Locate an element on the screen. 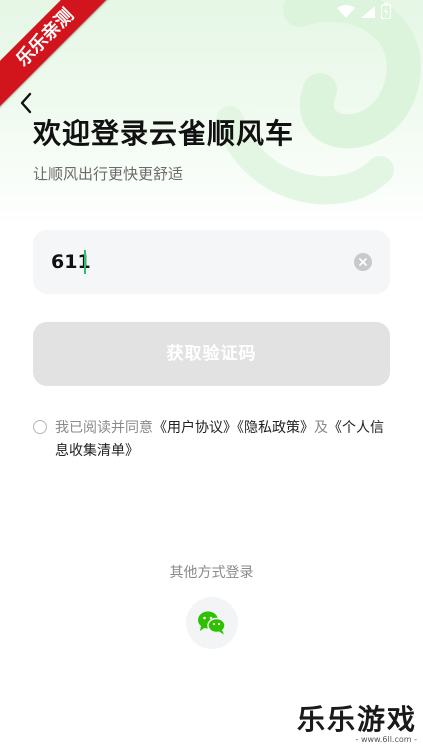 The height and width of the screenshot is (752, 423). signal-icon is located at coordinates (368, 13).